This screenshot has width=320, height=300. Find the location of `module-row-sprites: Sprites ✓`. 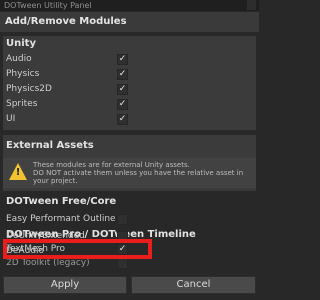

module-row-sprites: Sprites ✓ is located at coordinates (131, 104).